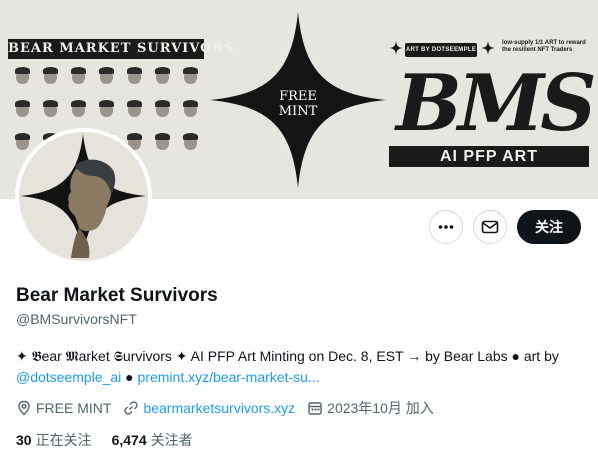 The width and height of the screenshot is (598, 459). I want to click on website-item: bearmarketsurvivors.xyz, so click(209, 408).